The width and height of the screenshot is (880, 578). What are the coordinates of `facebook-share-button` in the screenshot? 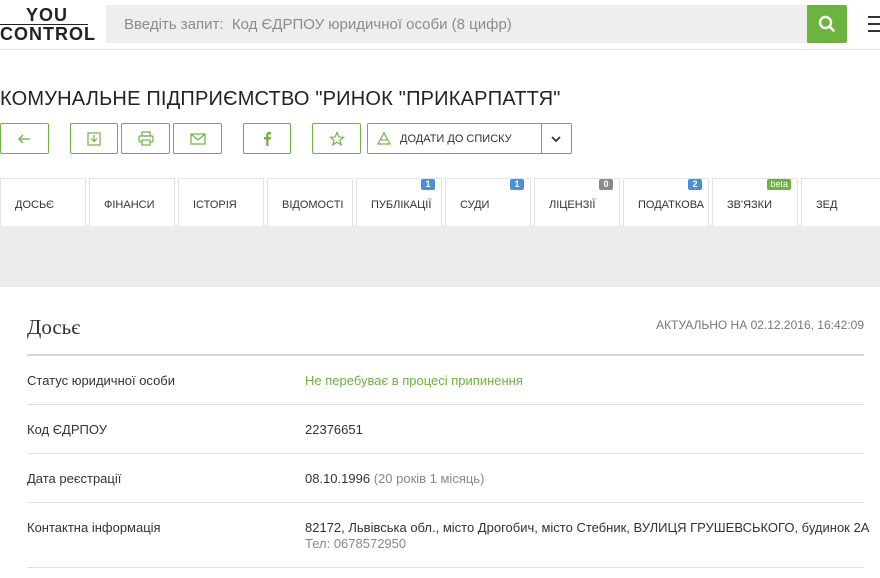 It's located at (267, 138).